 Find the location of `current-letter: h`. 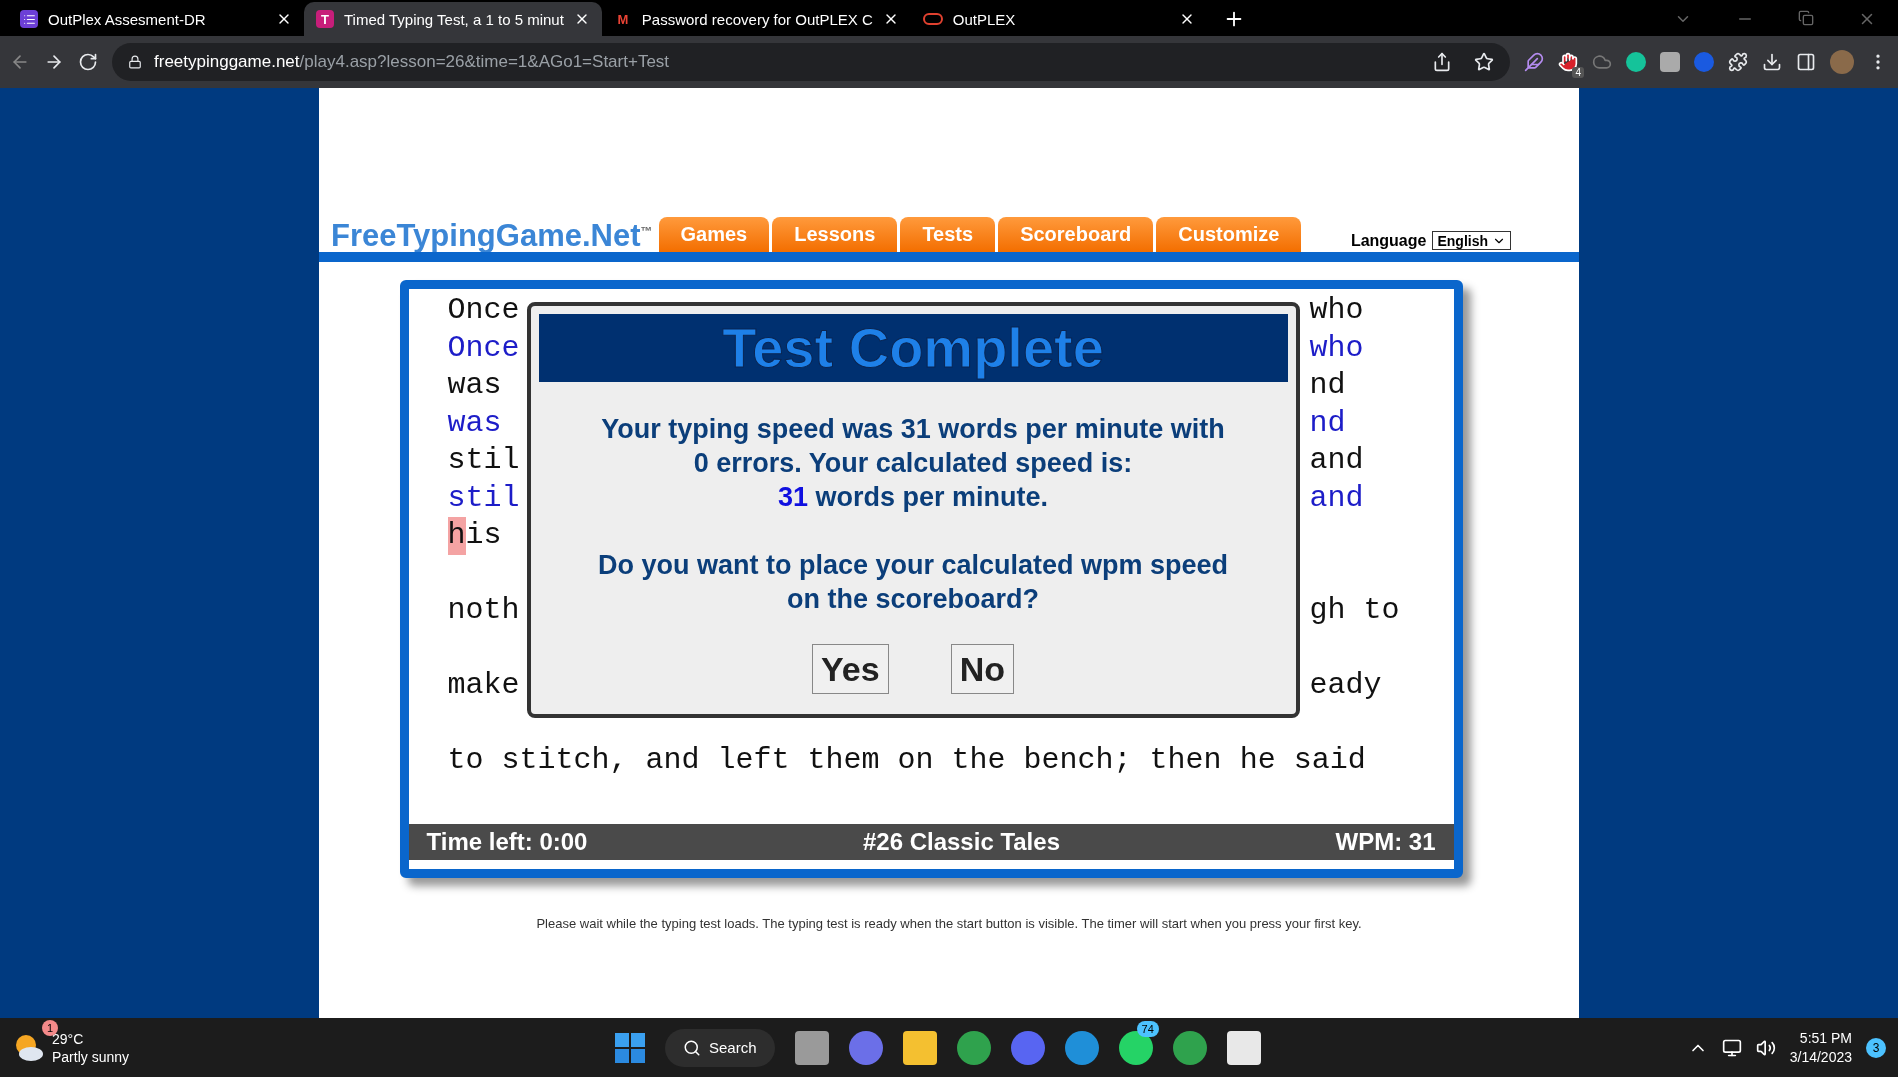

current-letter: h is located at coordinates (456, 536).